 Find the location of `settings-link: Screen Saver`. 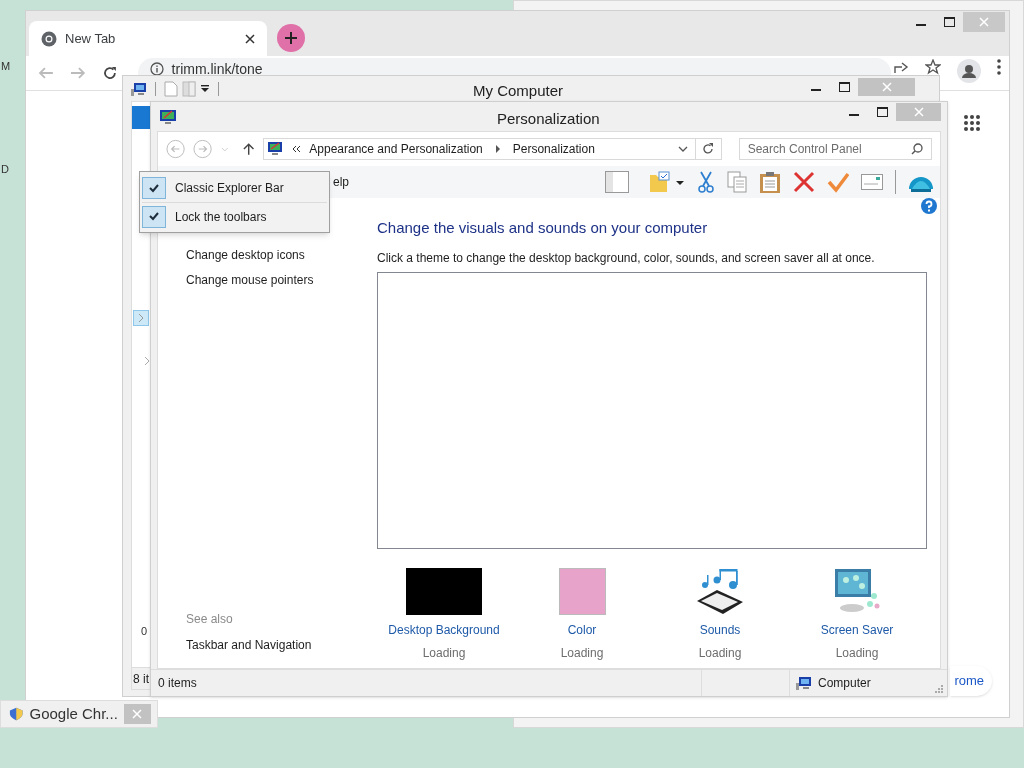

settings-link: Screen Saver is located at coordinates (857, 629).